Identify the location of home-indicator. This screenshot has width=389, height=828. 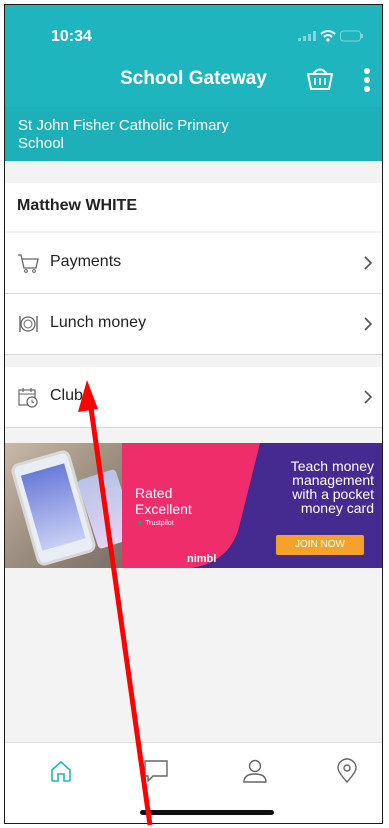
(207, 812).